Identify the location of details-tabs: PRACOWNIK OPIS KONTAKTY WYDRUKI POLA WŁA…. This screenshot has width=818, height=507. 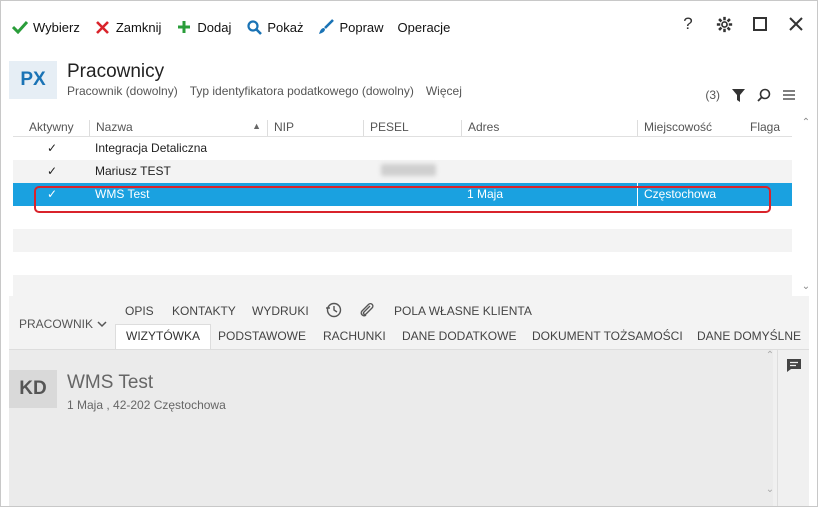
(409, 323).